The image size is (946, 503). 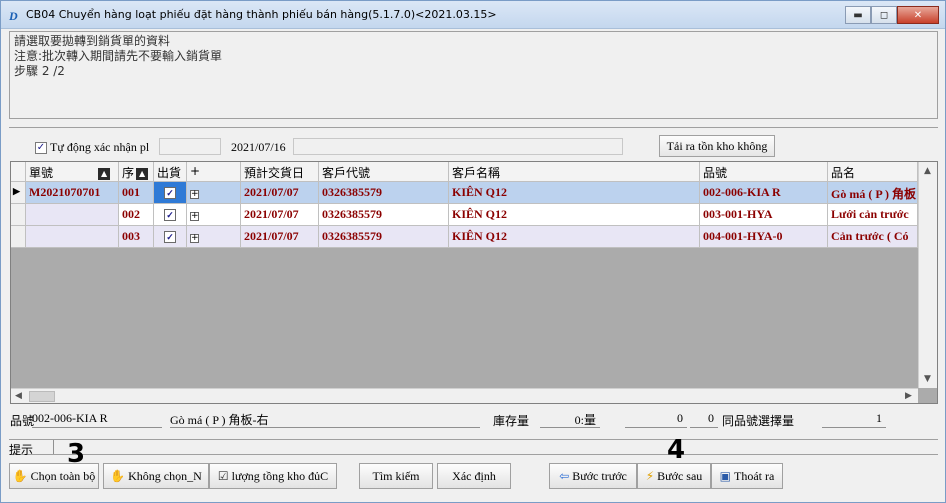 I want to click on cell-seq: 003, so click(x=136, y=237).